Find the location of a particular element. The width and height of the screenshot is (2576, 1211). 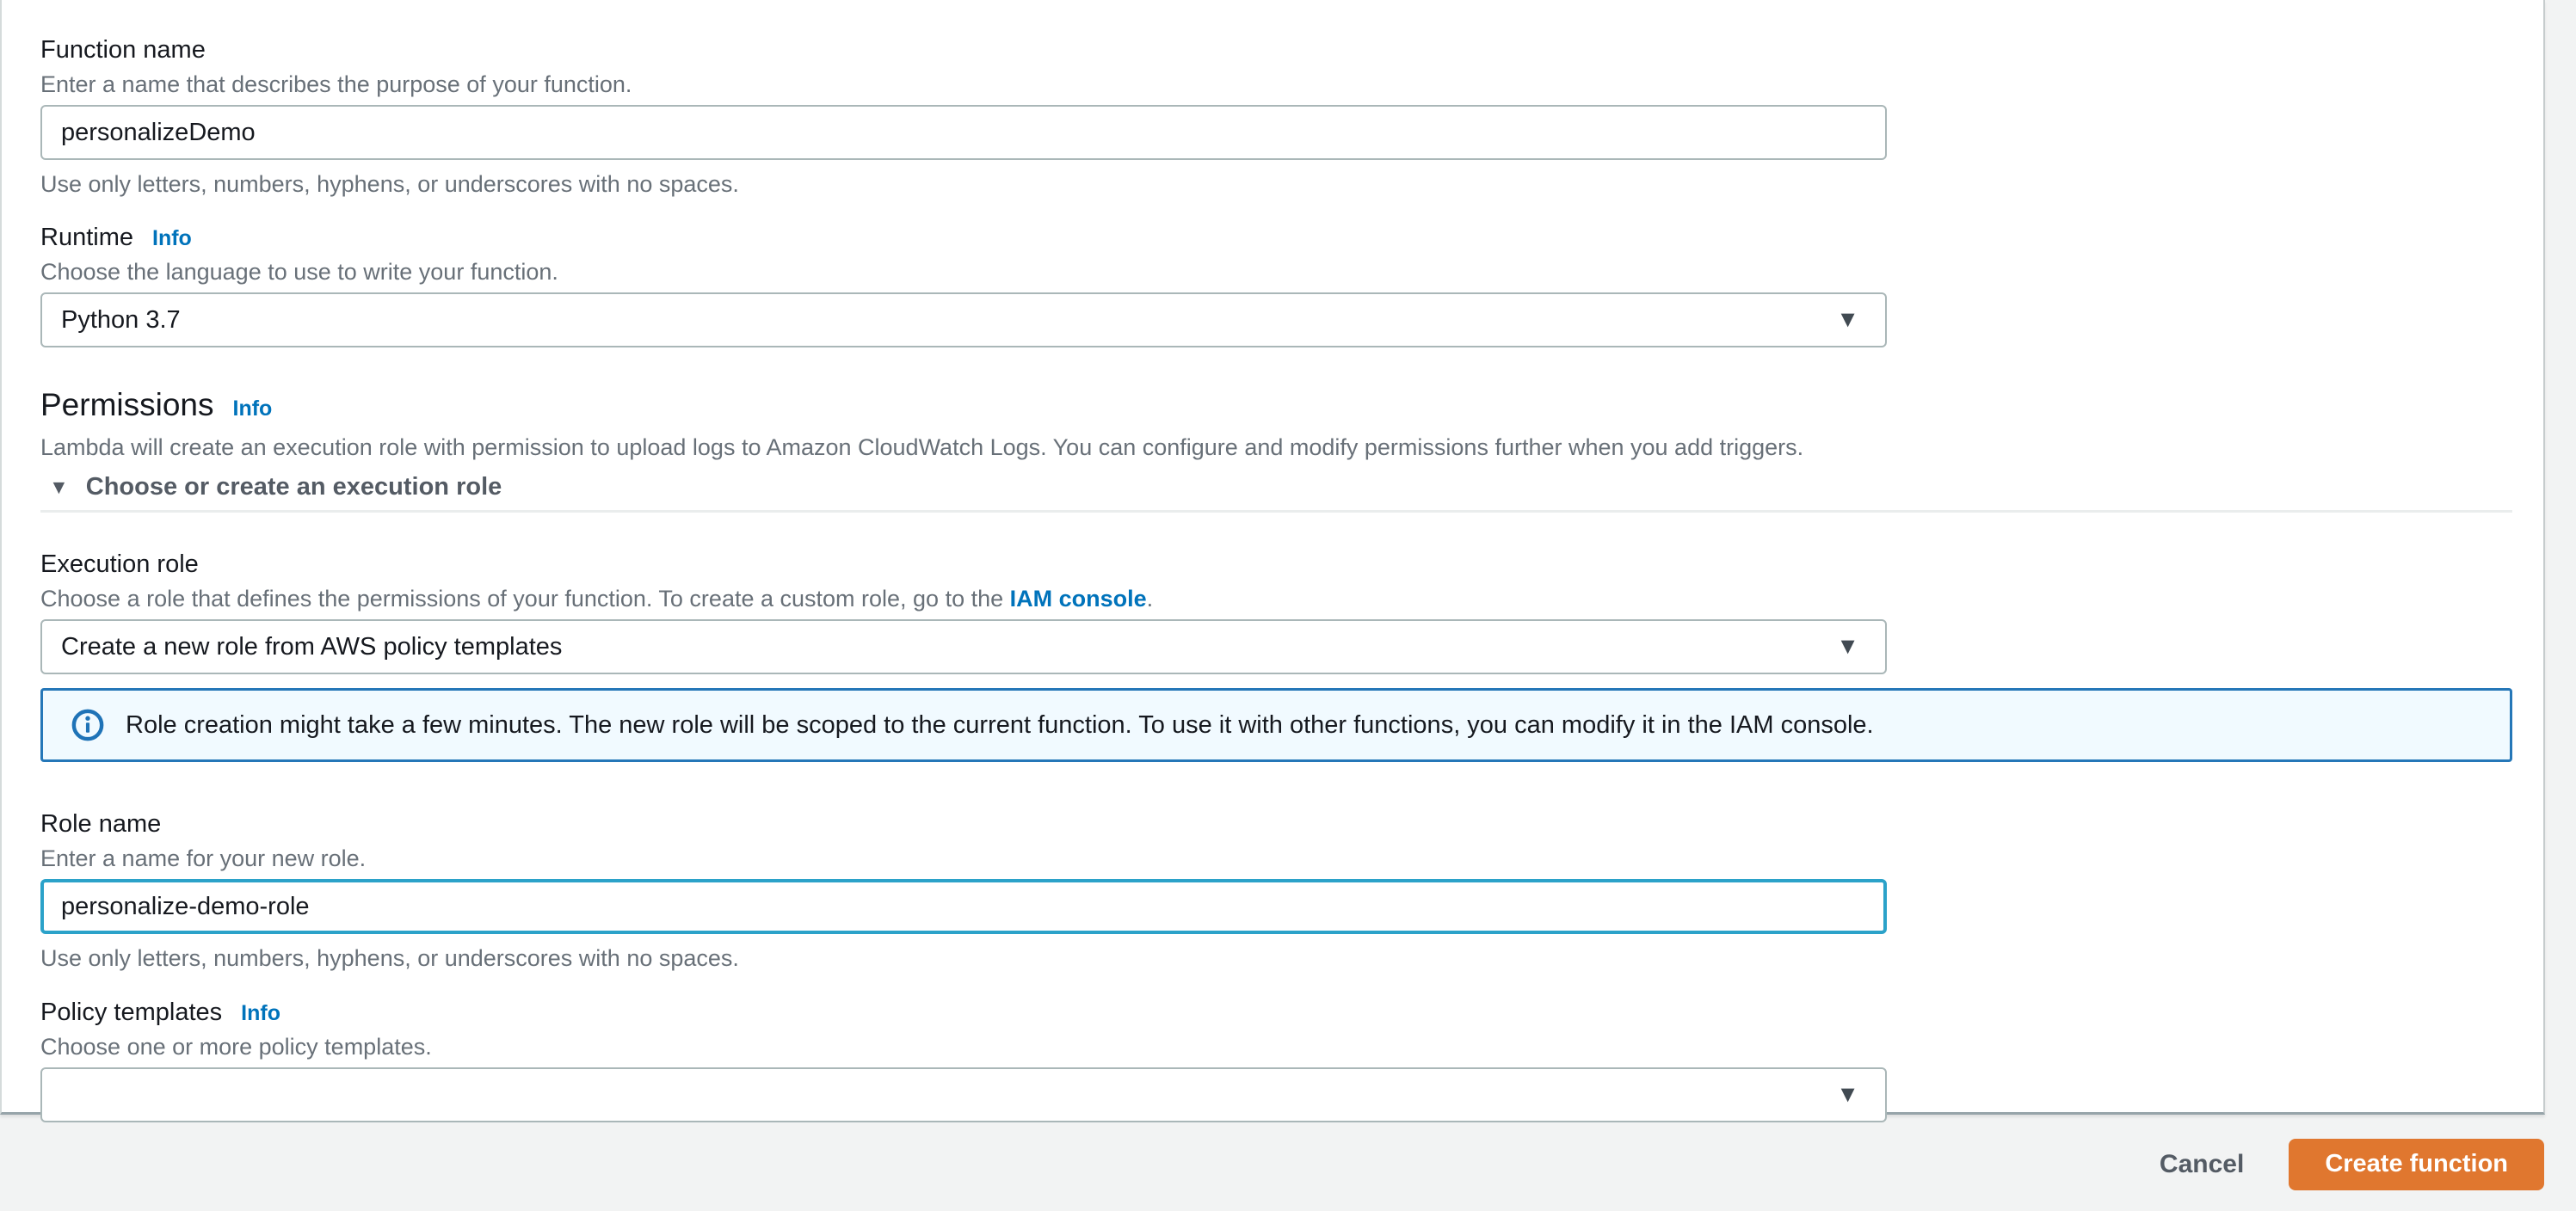

triangle-down-icon: ▼ is located at coordinates (59, 487).